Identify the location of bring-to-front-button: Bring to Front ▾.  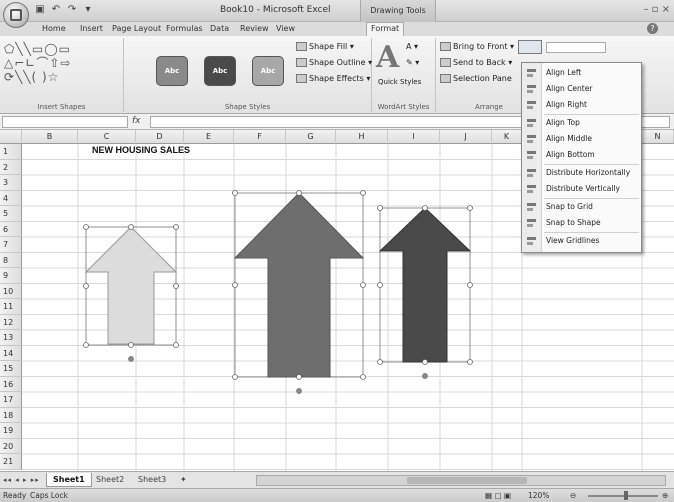
(477, 46).